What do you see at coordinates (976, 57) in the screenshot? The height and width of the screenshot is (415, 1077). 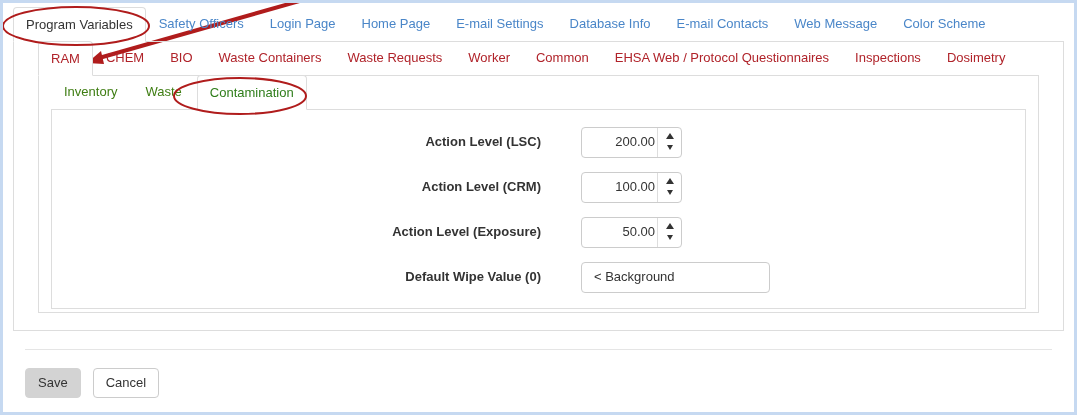 I see `tab: Dosimetry` at bounding box center [976, 57].